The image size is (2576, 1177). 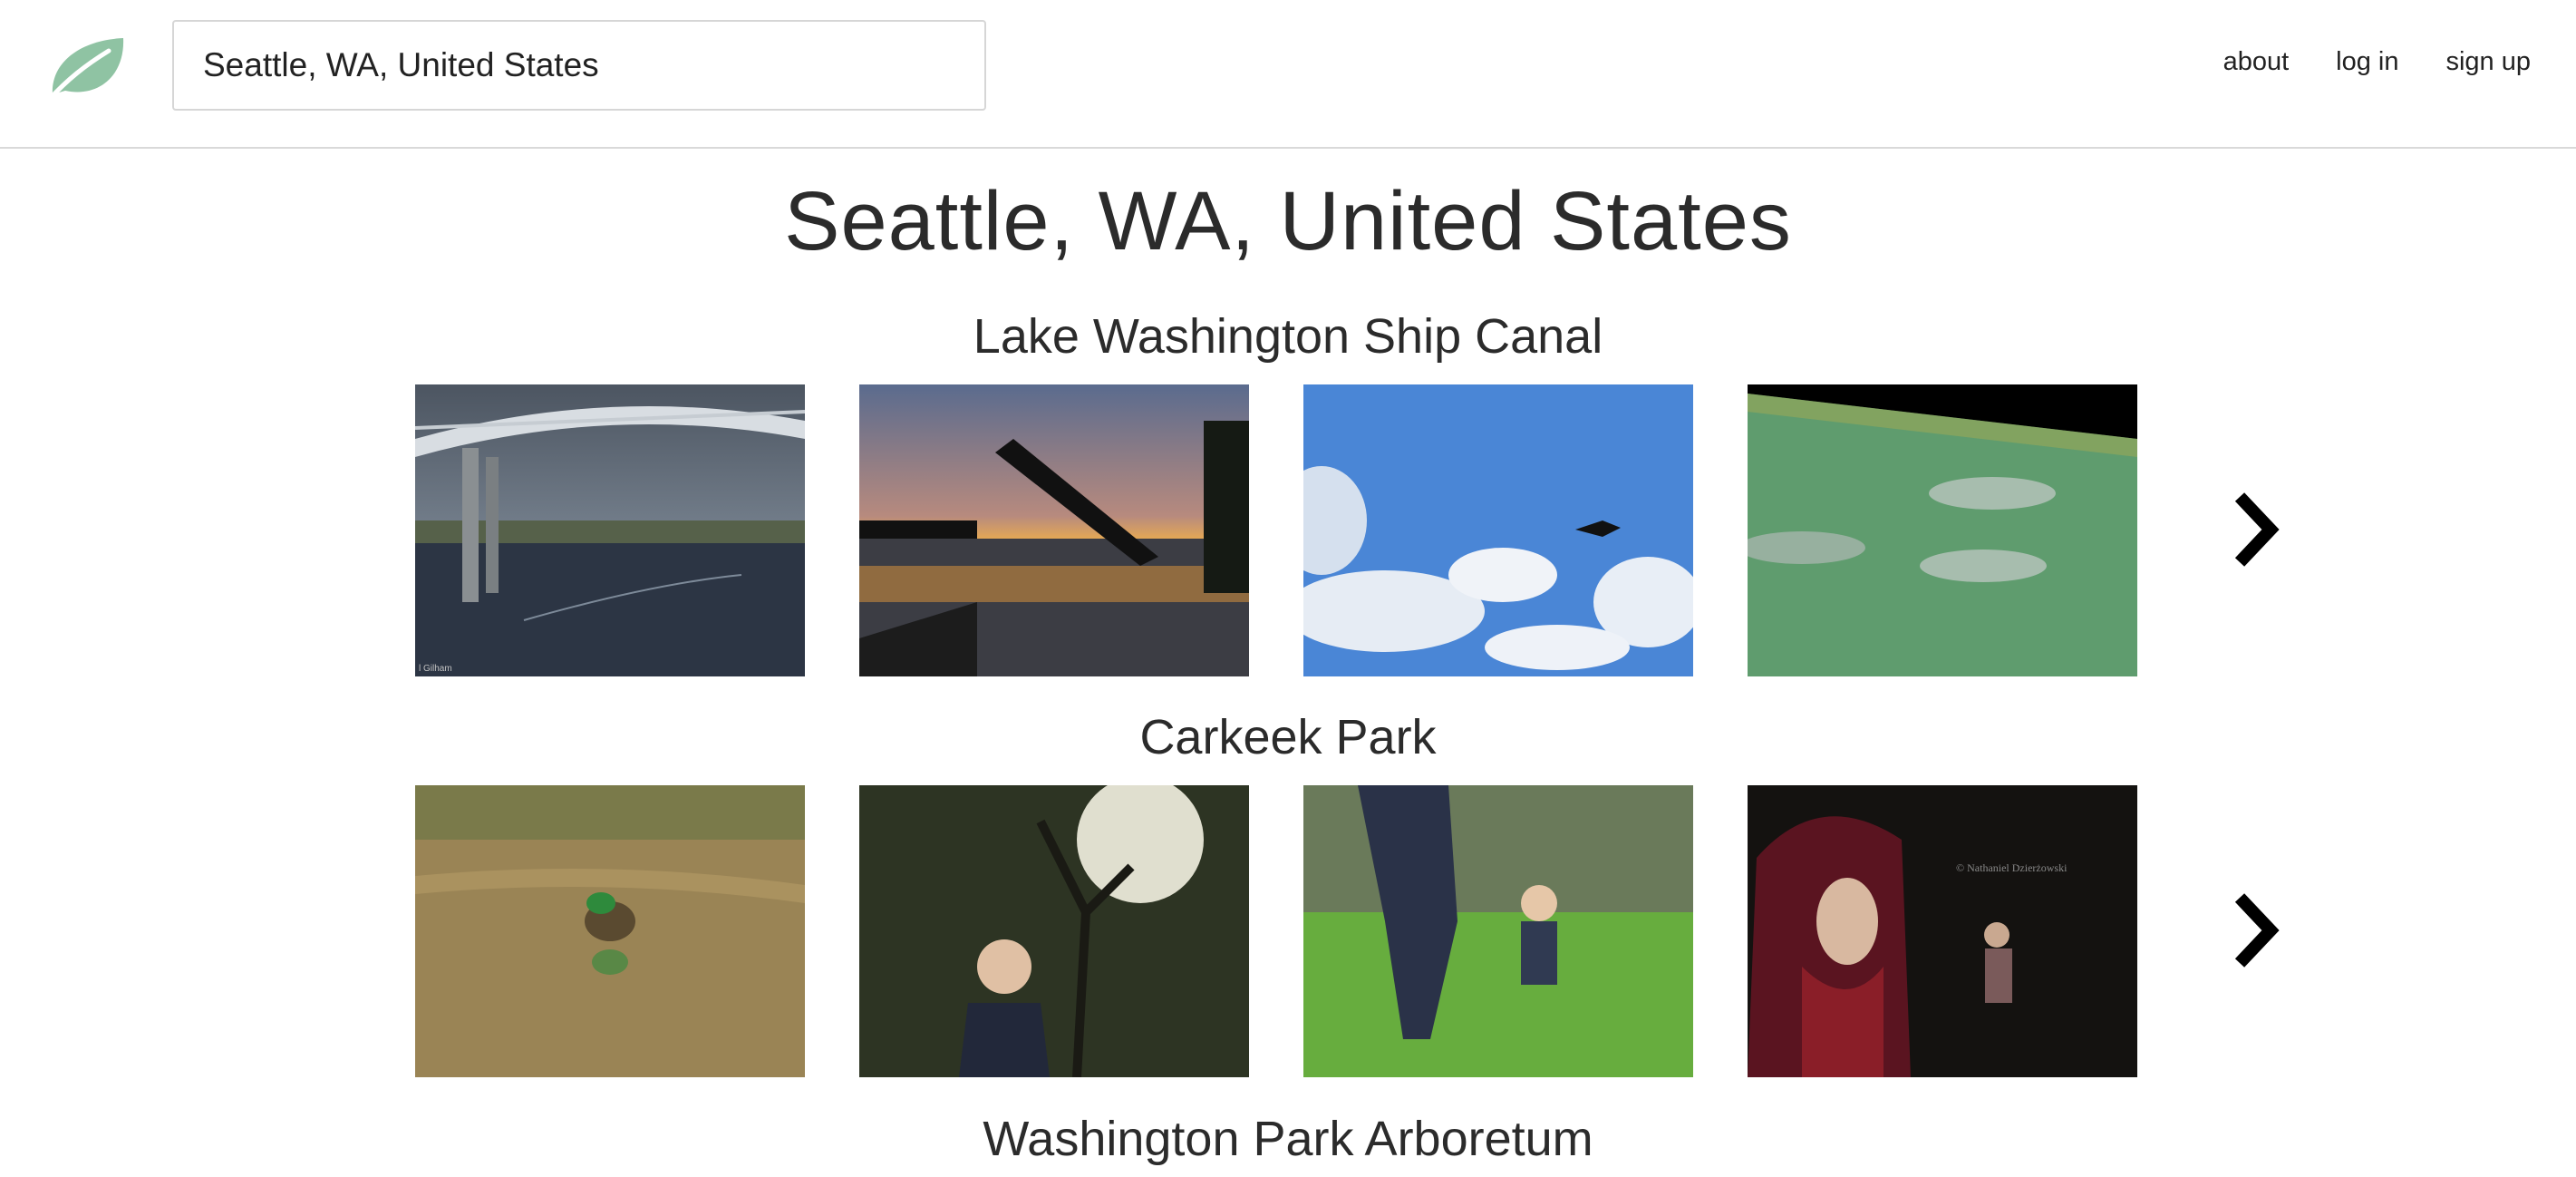 What do you see at coordinates (1288, 1139) in the screenshot?
I see `section-title: Washington Park Arboretum` at bounding box center [1288, 1139].